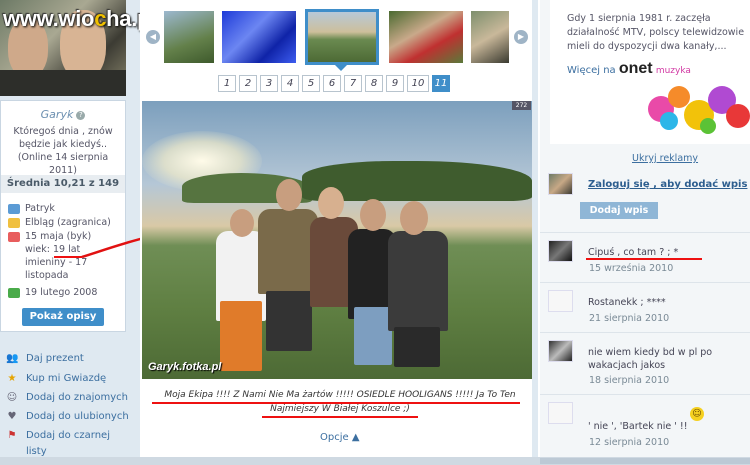  Describe the element at coordinates (81, 115) in the screenshot. I see `question-icon: ?` at that location.